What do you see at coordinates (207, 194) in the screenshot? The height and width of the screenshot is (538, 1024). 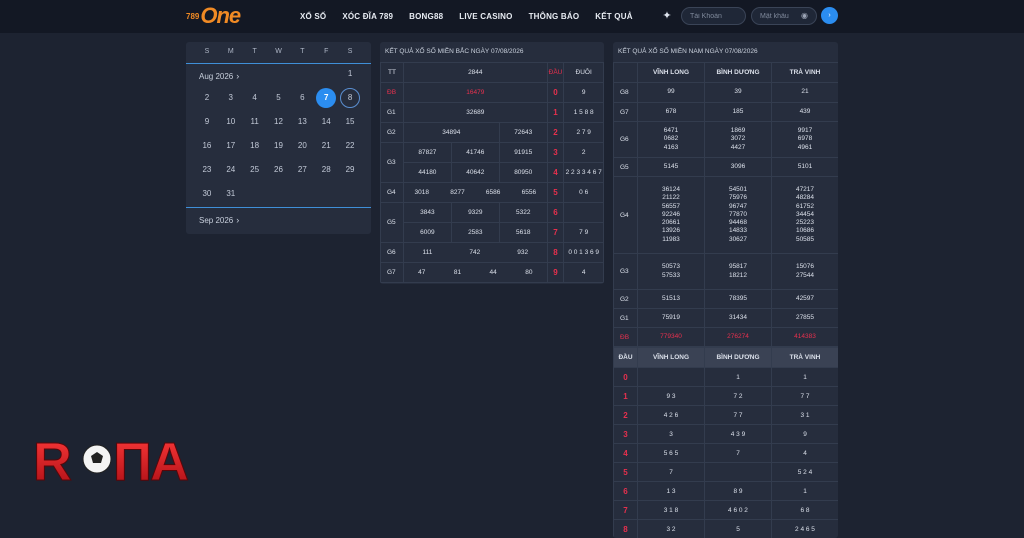 I see `calendar-day: 30` at bounding box center [207, 194].